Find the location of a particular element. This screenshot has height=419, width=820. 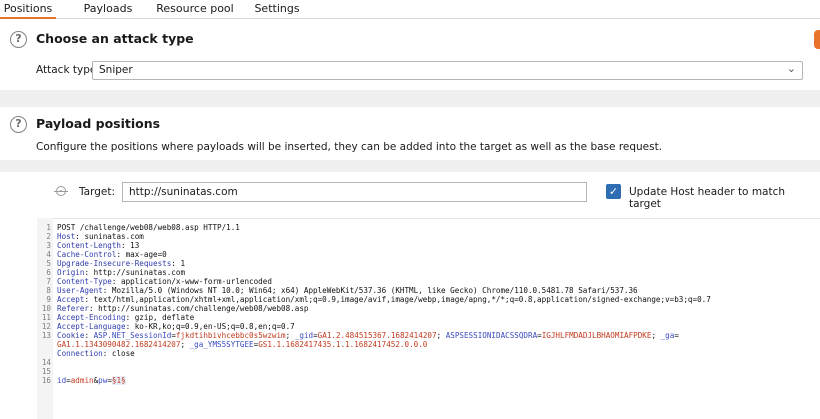

line-number: 14 is located at coordinates (46, 362).